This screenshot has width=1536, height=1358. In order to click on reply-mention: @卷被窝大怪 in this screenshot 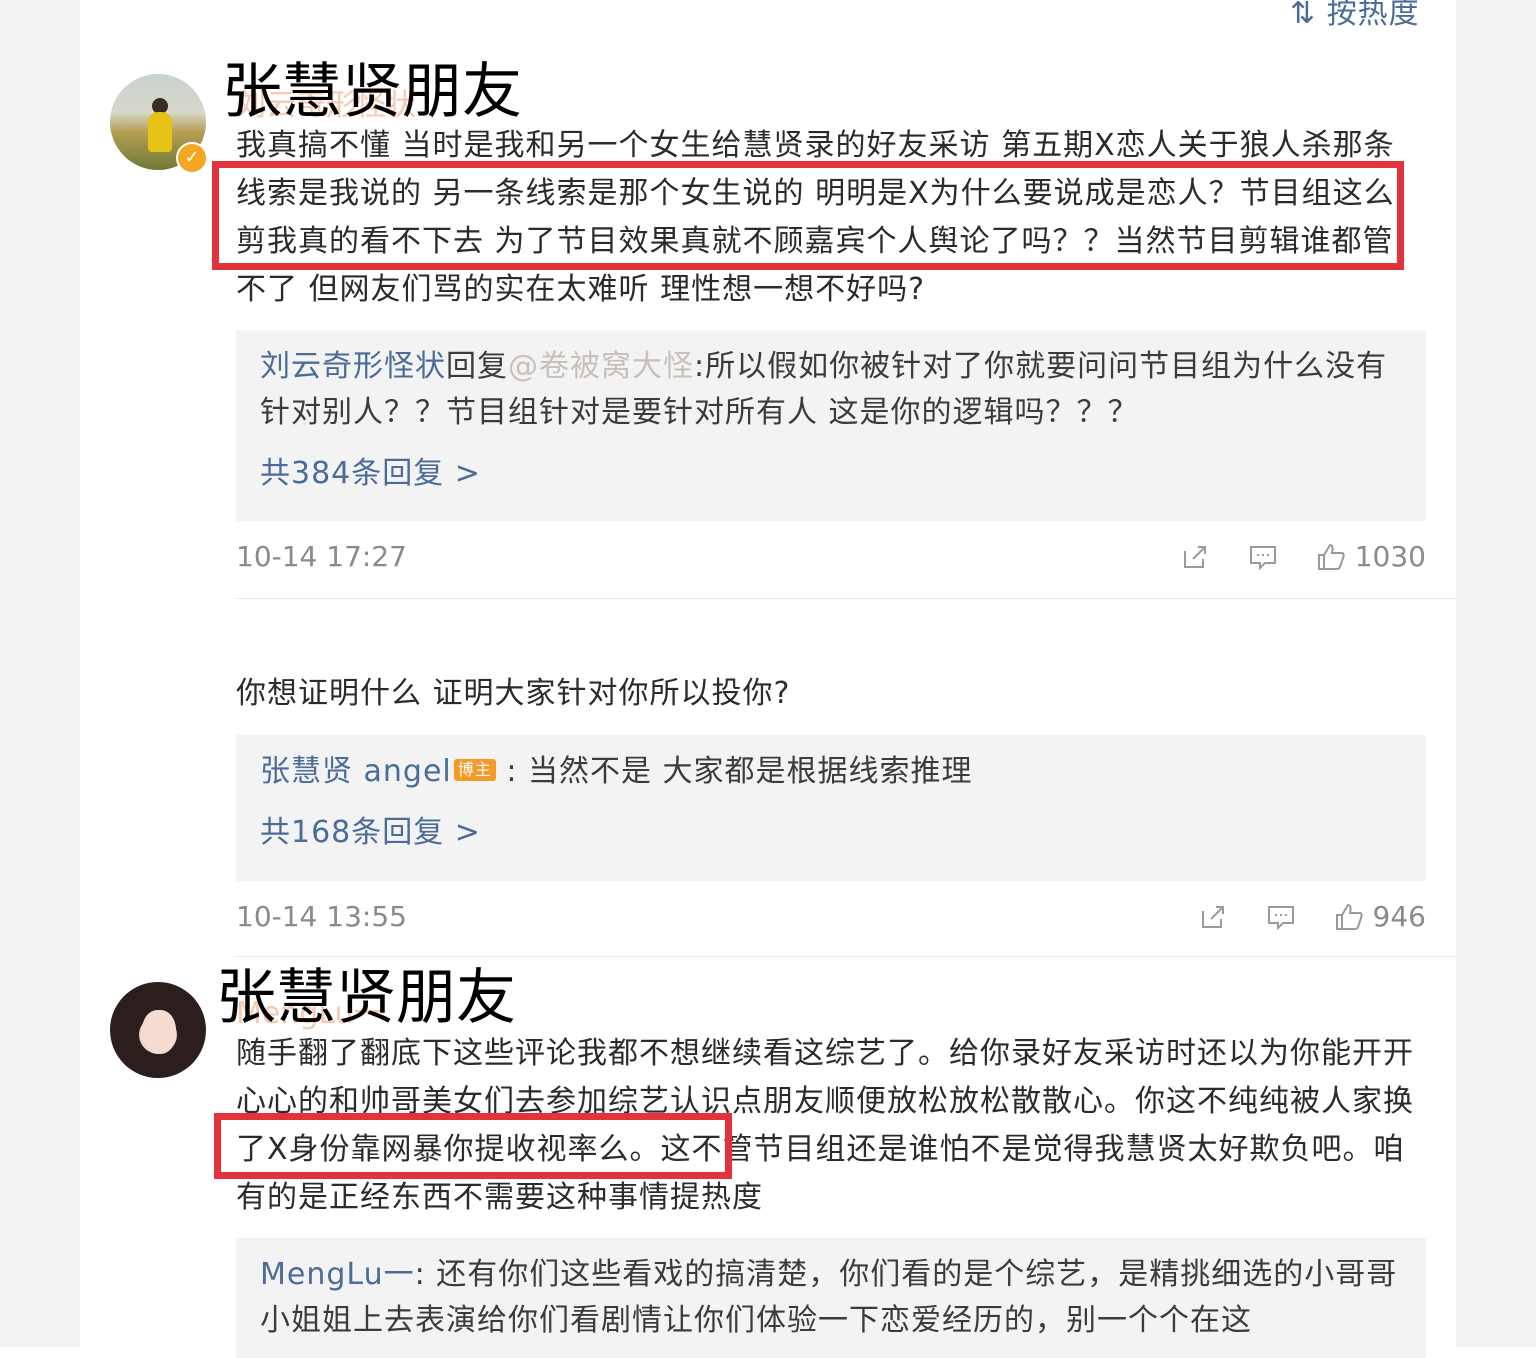, I will do `click(601, 366)`.